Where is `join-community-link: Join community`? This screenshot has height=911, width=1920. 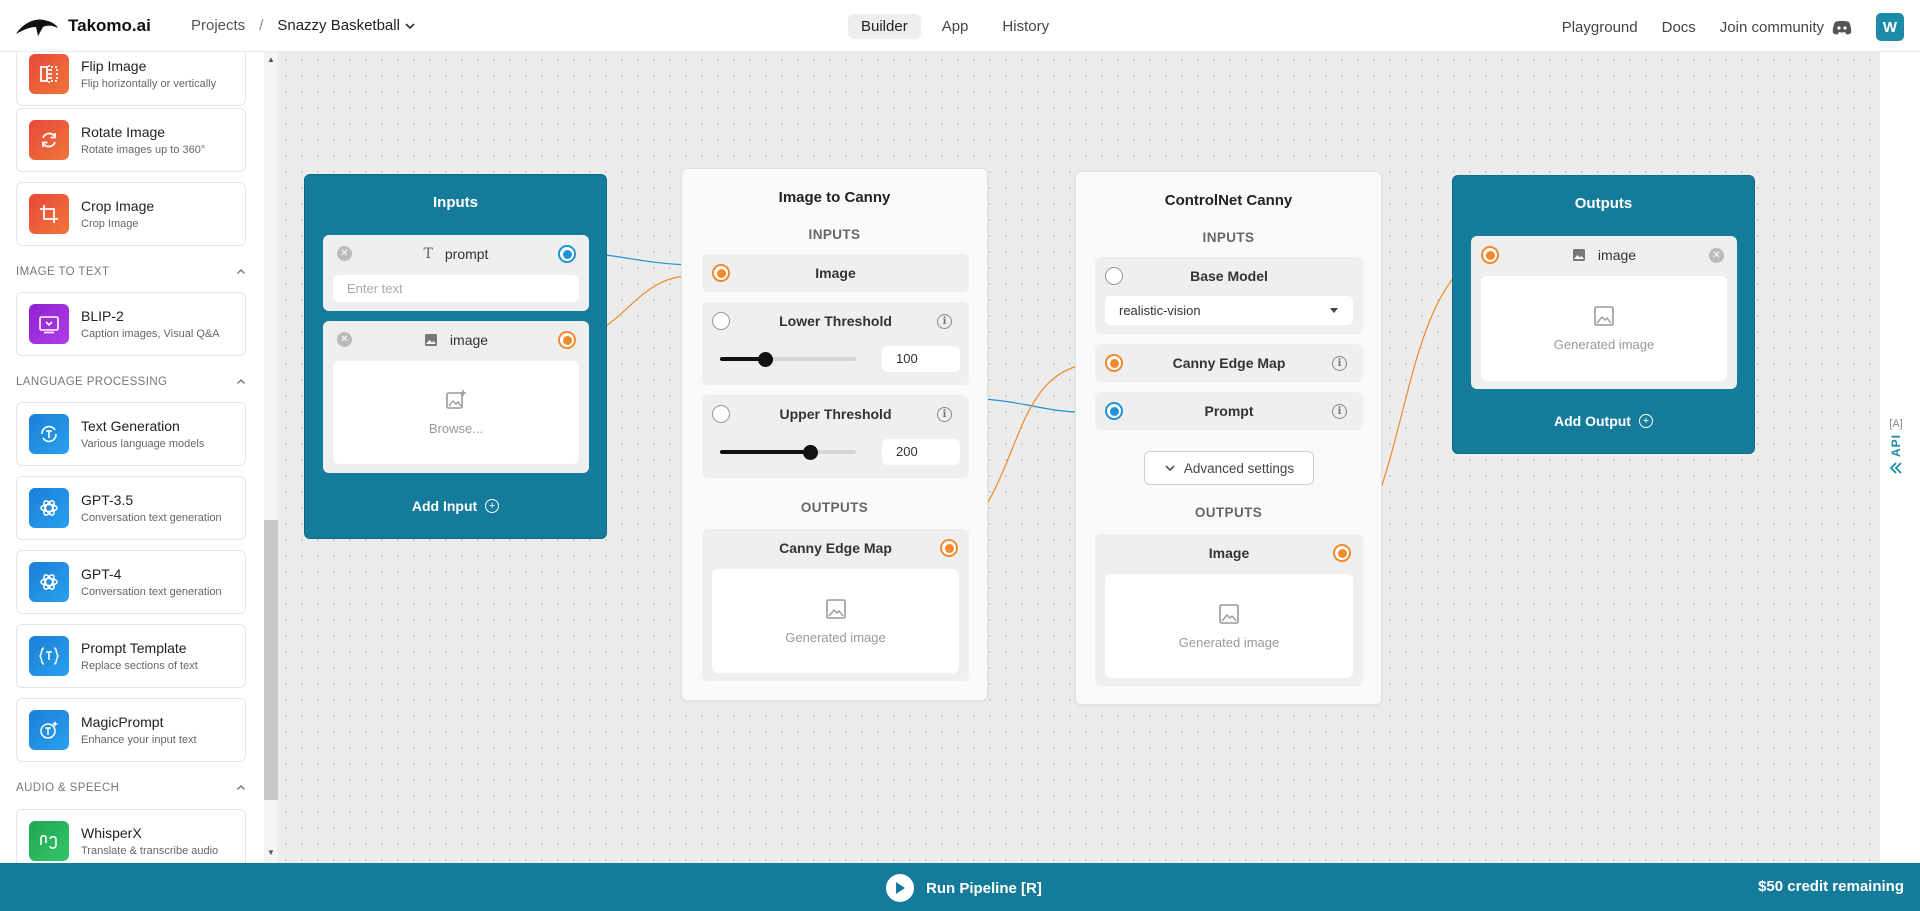 join-community-link: Join community is located at coordinates (1786, 27).